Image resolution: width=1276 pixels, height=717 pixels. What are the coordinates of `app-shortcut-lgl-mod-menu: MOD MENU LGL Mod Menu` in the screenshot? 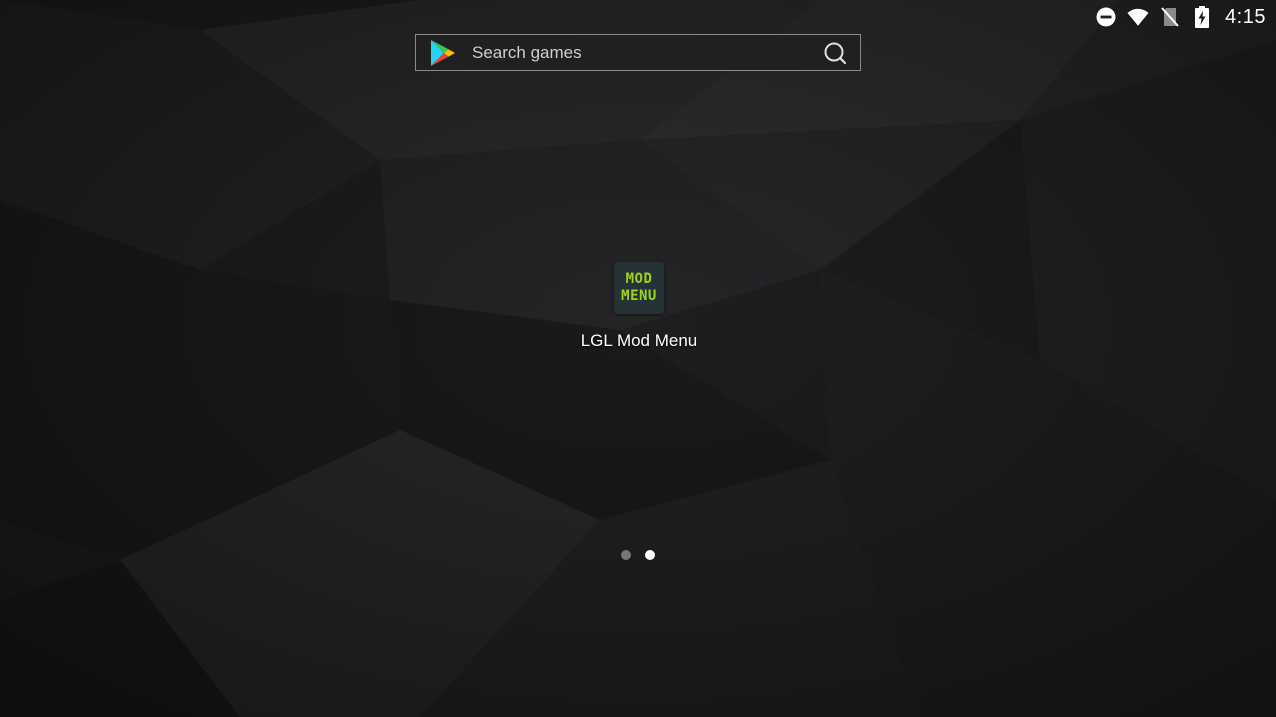 It's located at (639, 306).